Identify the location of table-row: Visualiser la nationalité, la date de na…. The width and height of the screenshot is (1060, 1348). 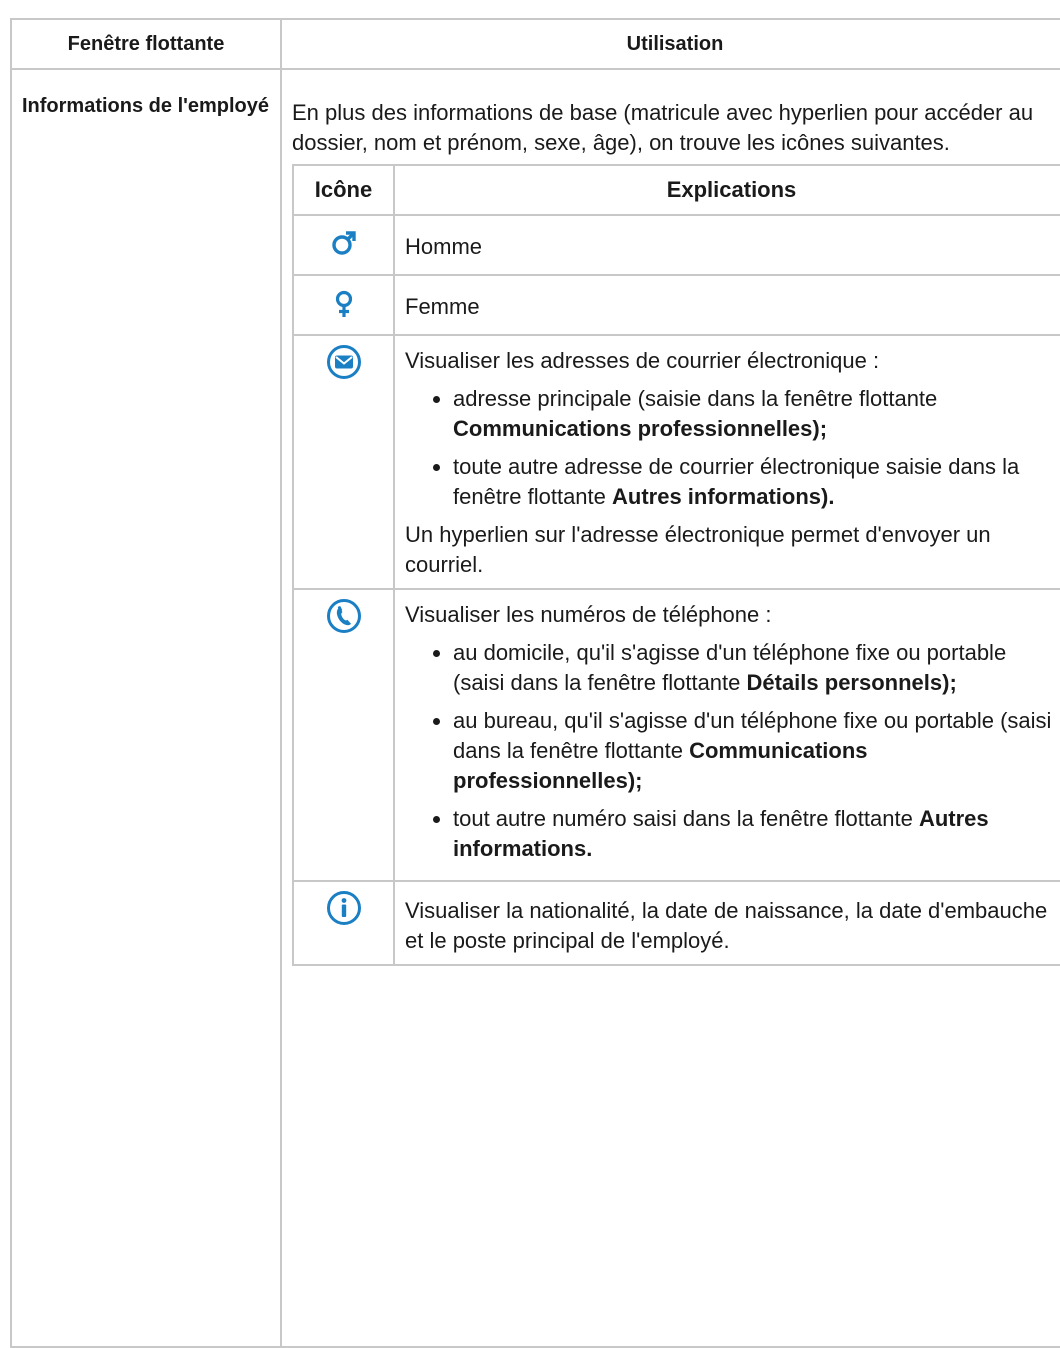
(676, 923).